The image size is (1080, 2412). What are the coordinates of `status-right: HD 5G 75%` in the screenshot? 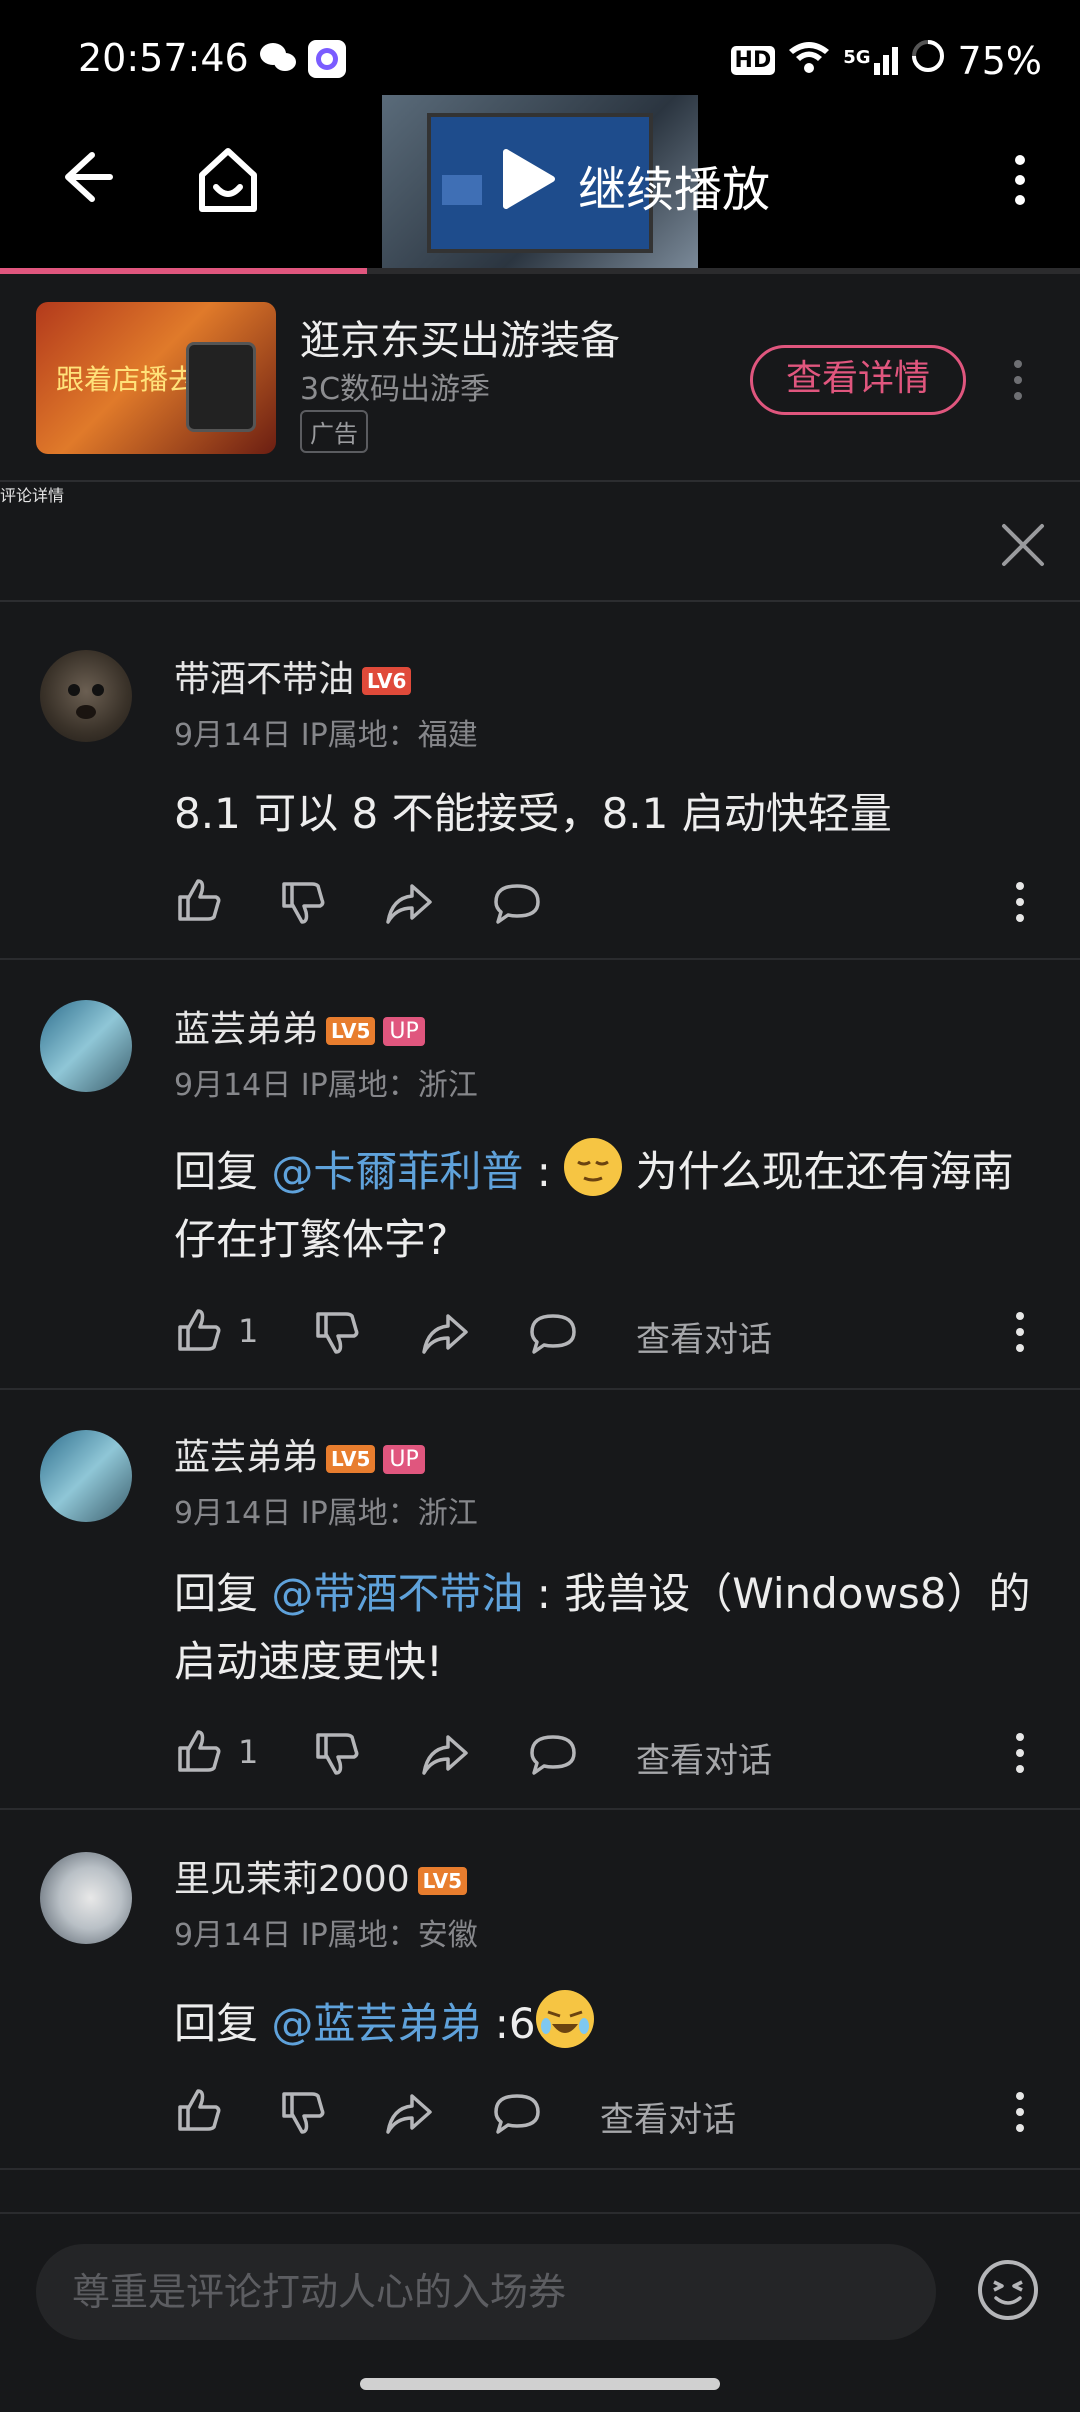 It's located at (886, 60).